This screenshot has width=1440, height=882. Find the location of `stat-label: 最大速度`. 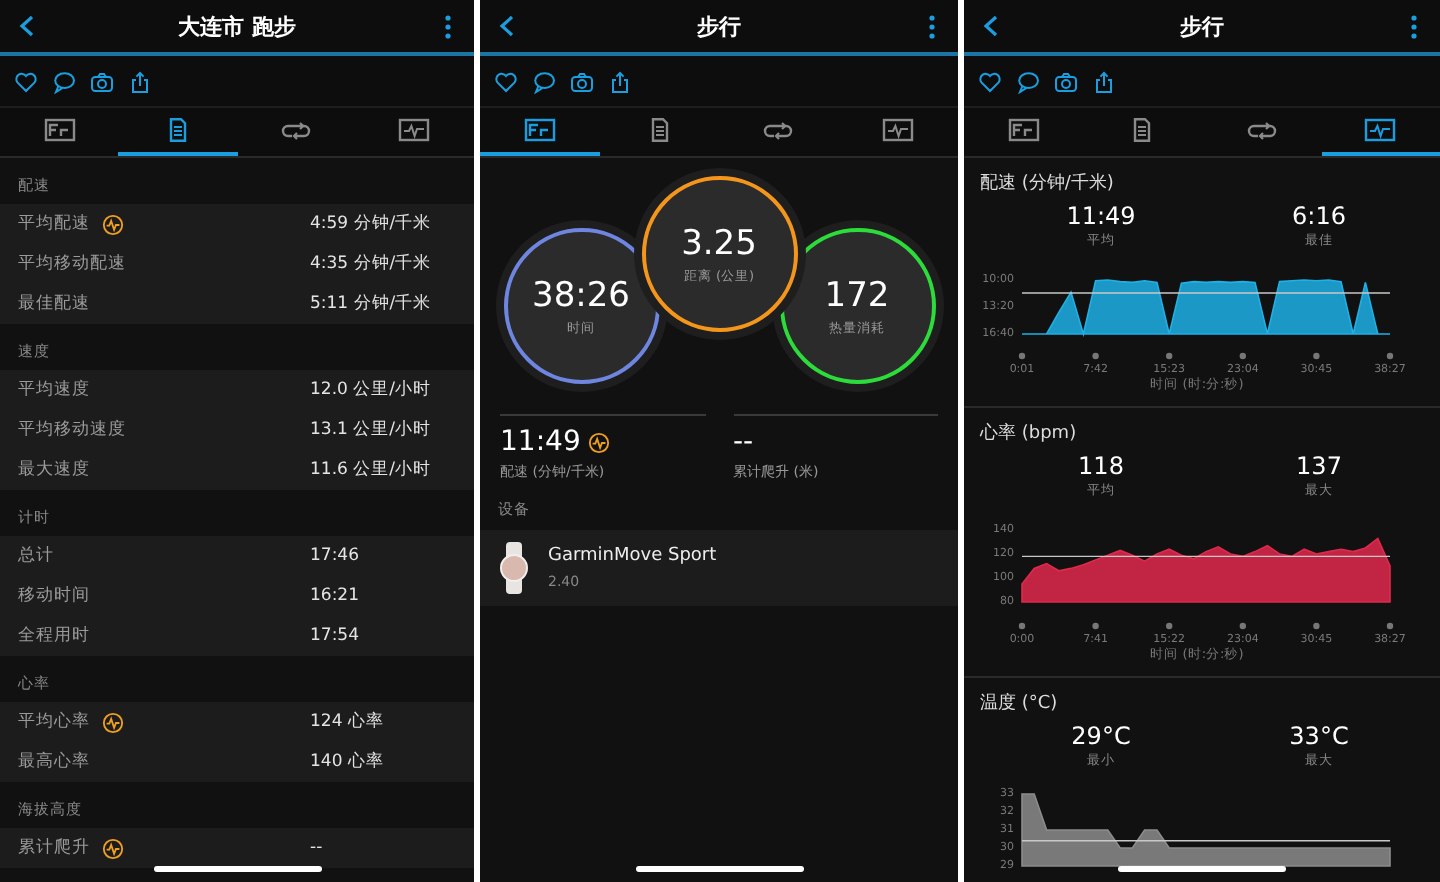

stat-label: 最大速度 is located at coordinates (54, 470).